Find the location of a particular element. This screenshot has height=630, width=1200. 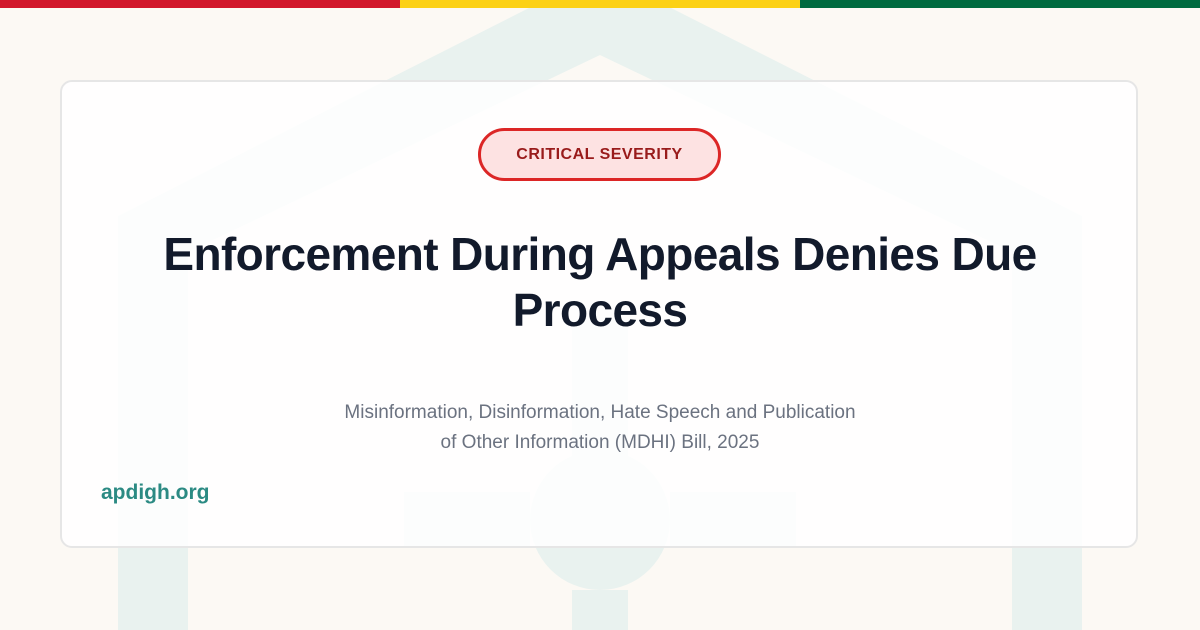

flag-stripe-green is located at coordinates (1000, 4).